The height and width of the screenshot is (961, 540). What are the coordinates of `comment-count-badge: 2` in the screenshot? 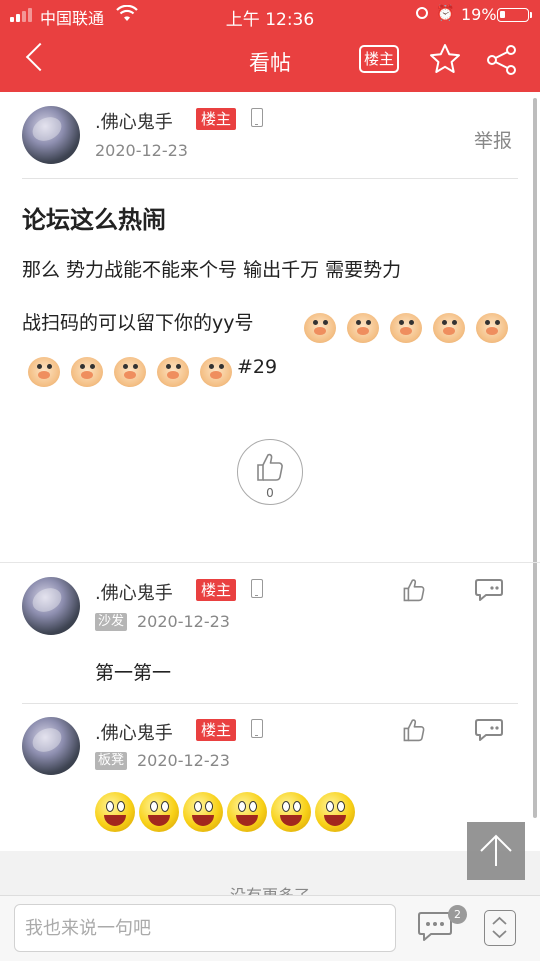 It's located at (457, 914).